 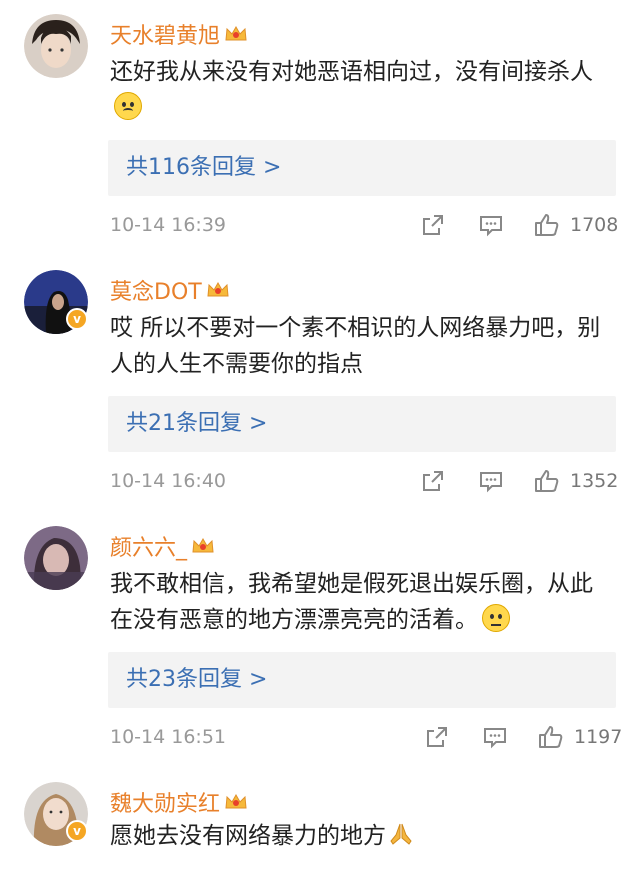 What do you see at coordinates (355, 346) in the screenshot?
I see `comment-text: 哎 所以不要对一个素不相识的人网络暴力吧，别人的人生不需要你的指点` at bounding box center [355, 346].